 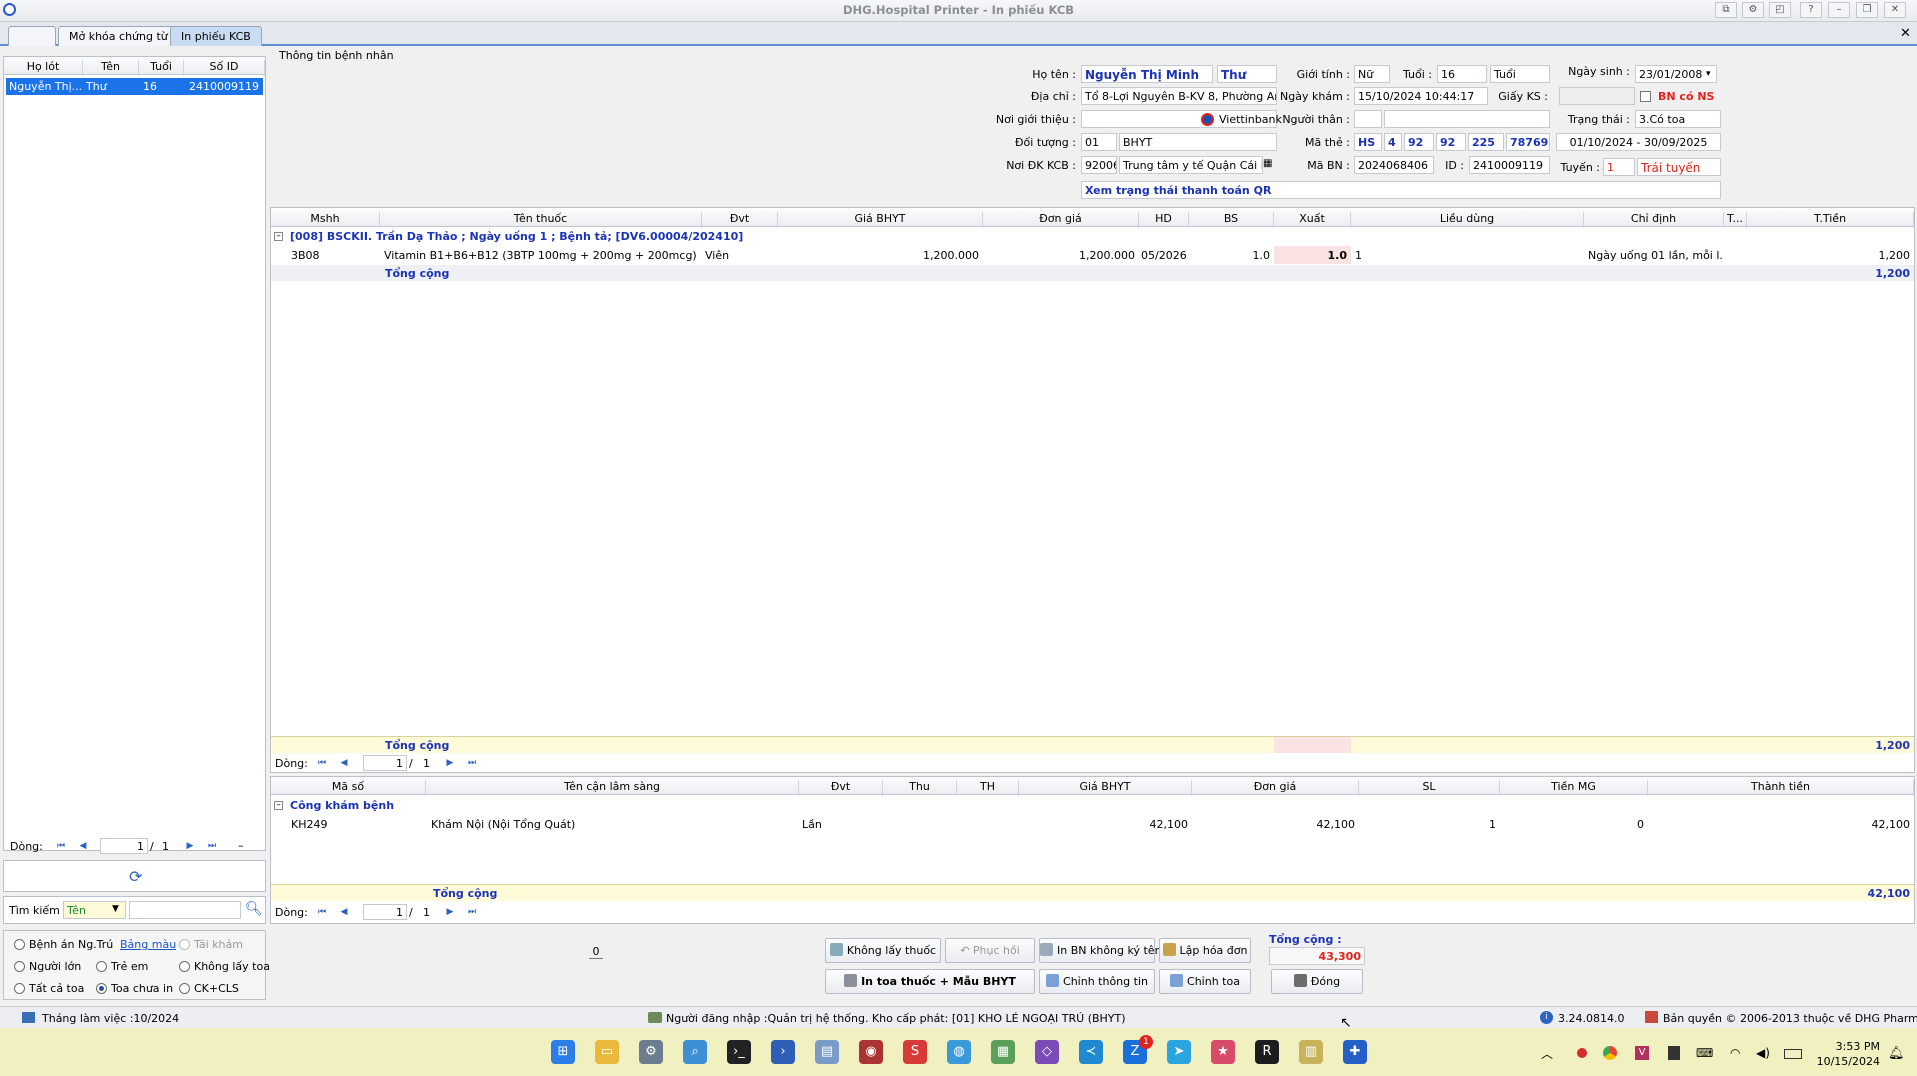 What do you see at coordinates (651, 1052) in the screenshot?
I see `settings-icon: ⚙` at bounding box center [651, 1052].